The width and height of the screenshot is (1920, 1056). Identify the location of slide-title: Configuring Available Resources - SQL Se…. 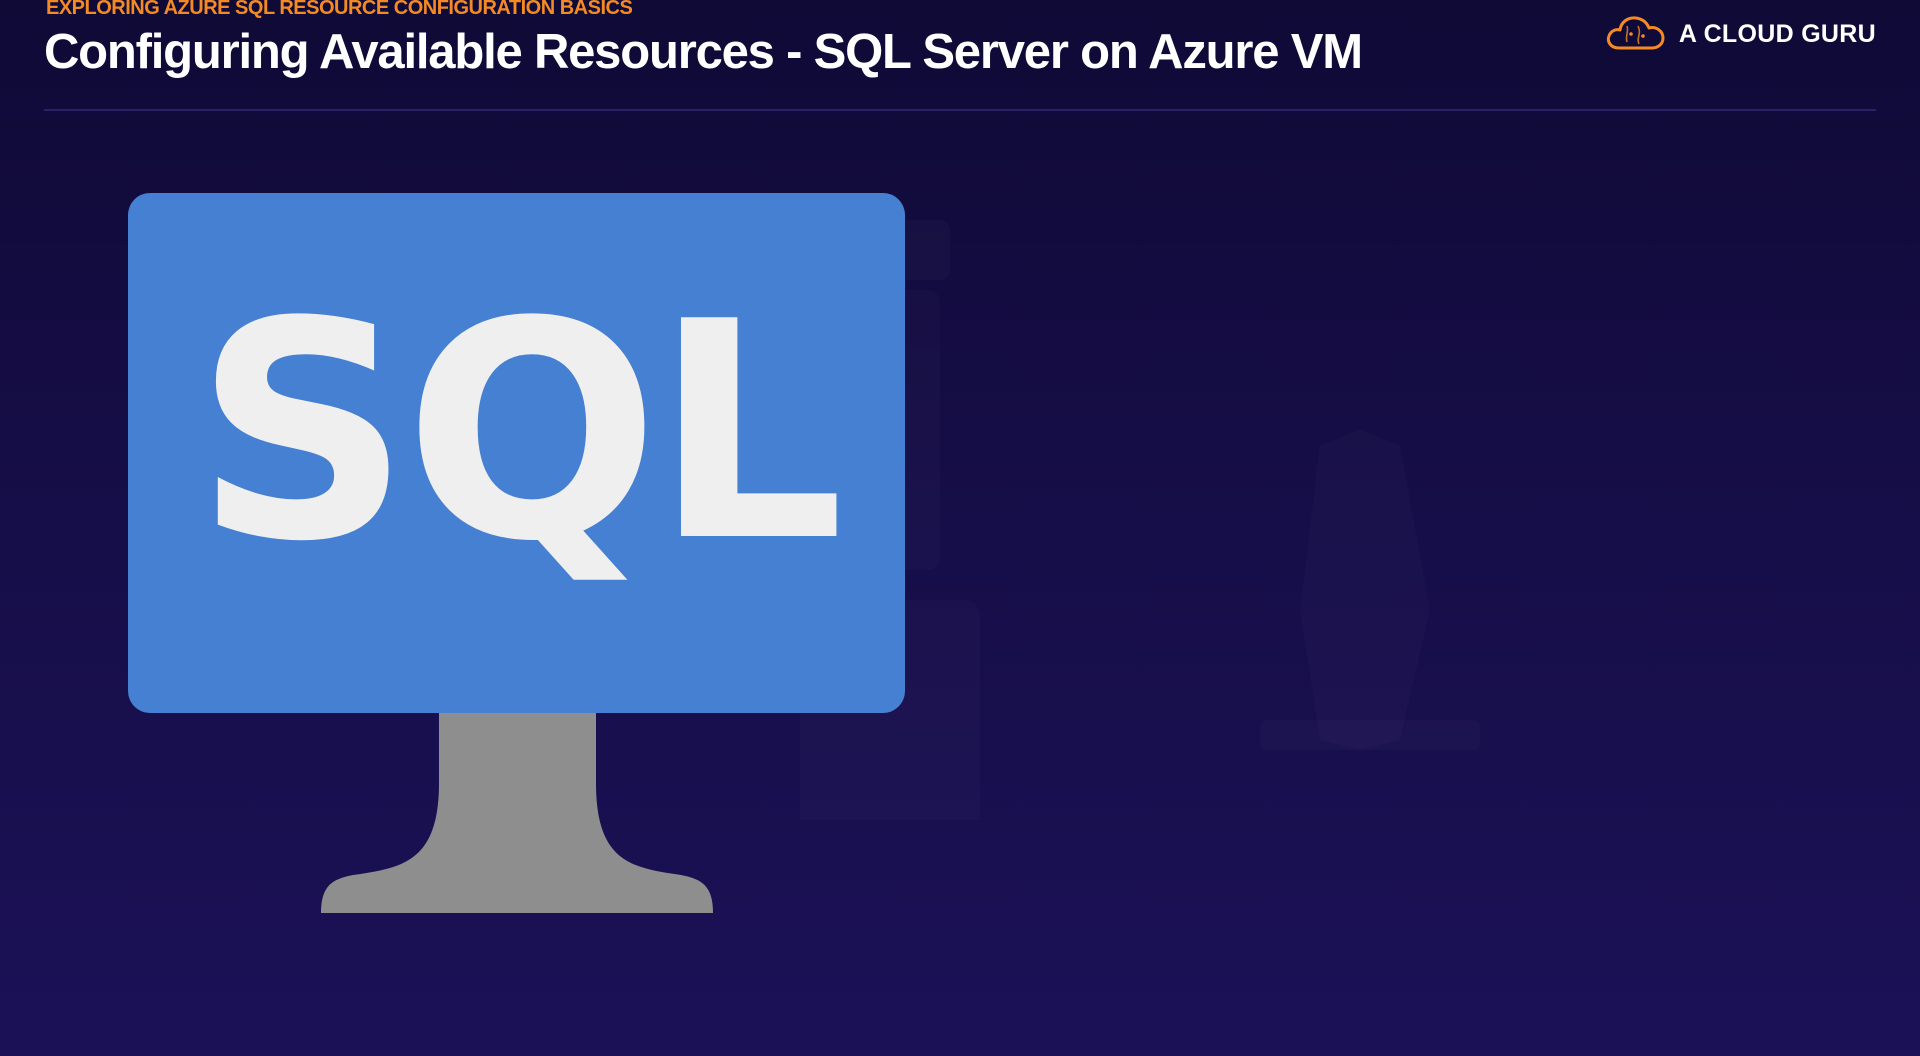
(703, 52).